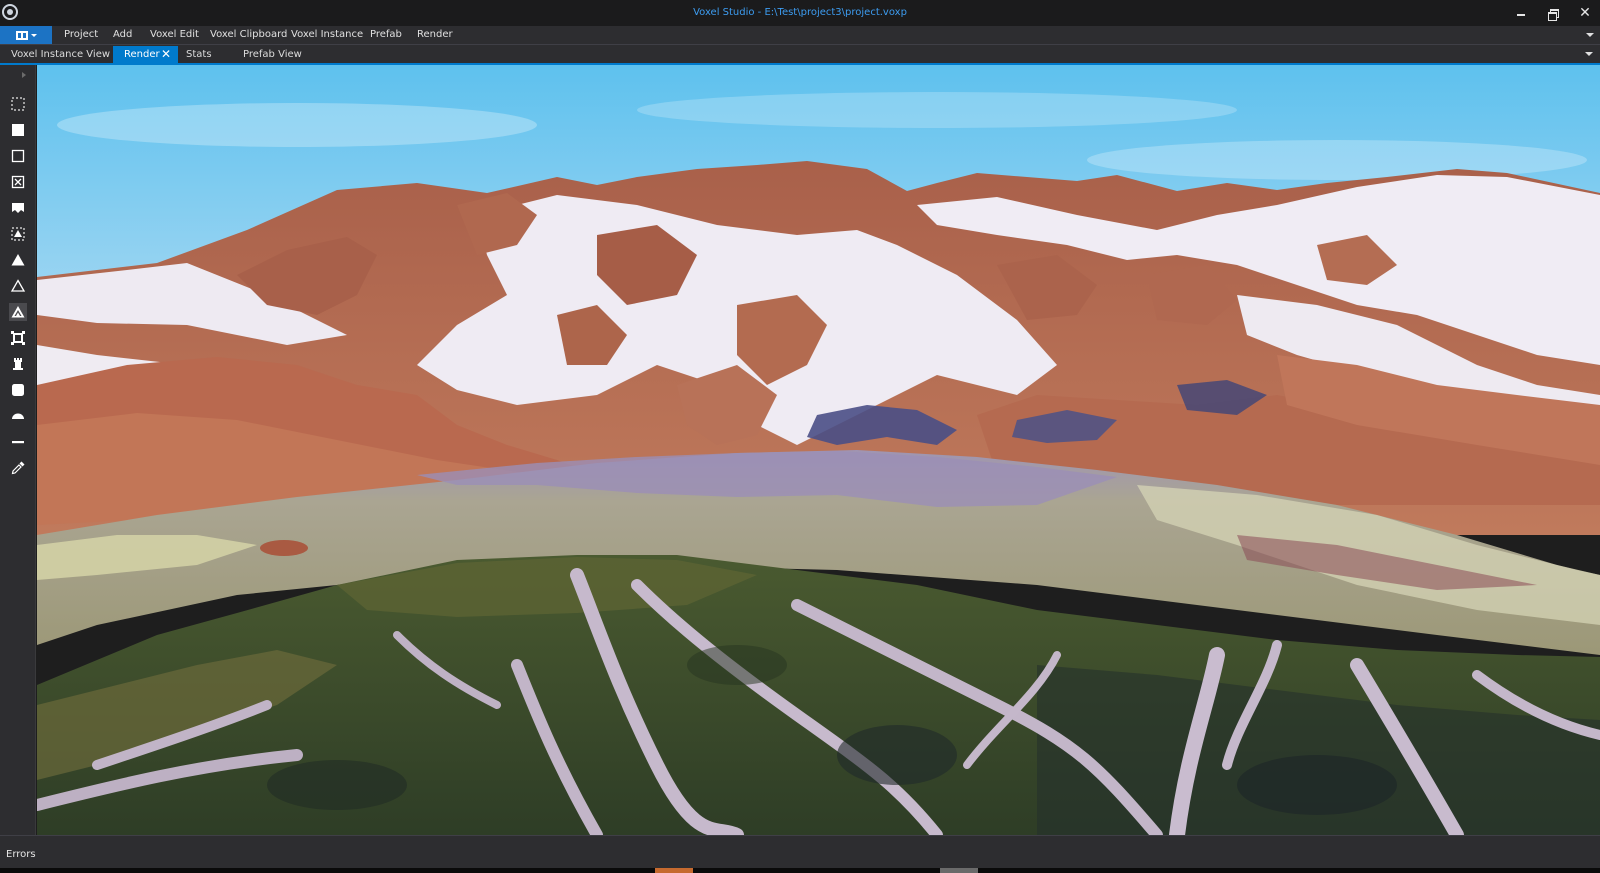 This screenshot has width=1600, height=873. What do you see at coordinates (22, 35) in the screenshot?
I see `layout-icon` at bounding box center [22, 35].